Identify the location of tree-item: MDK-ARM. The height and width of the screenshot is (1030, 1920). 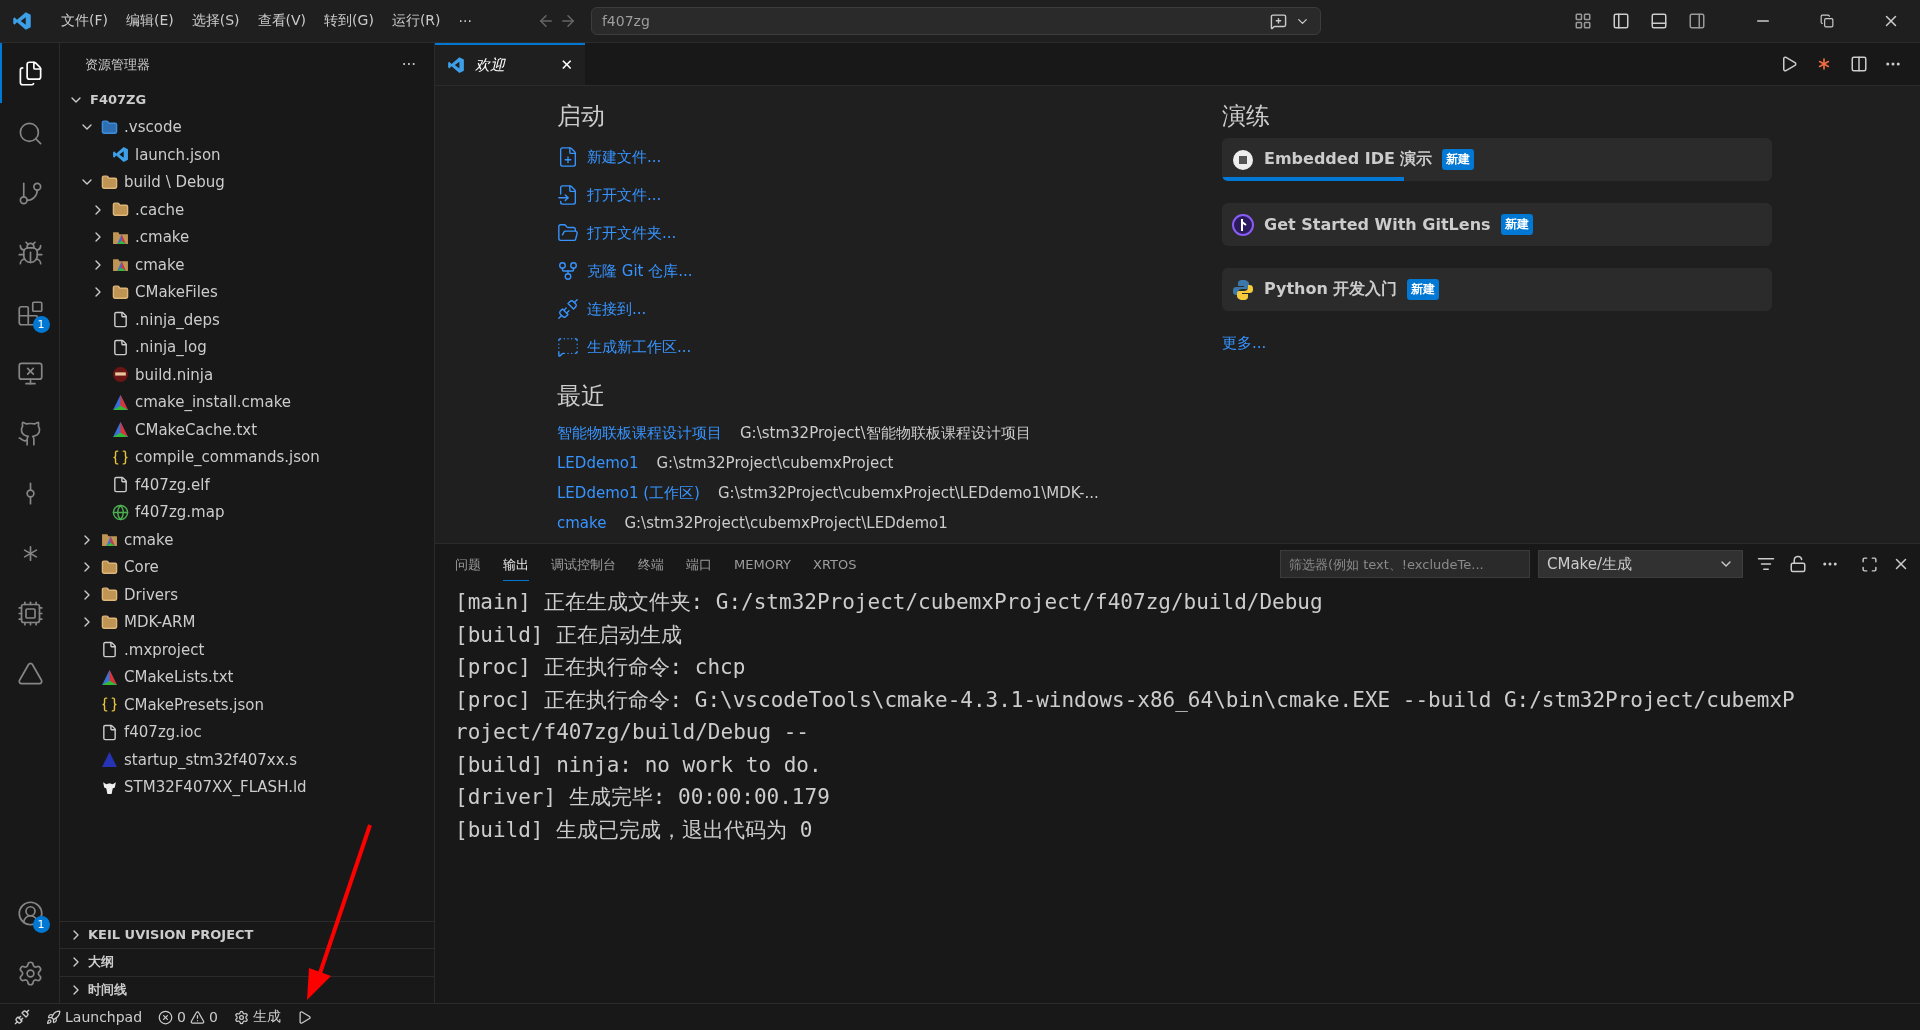
(160, 622).